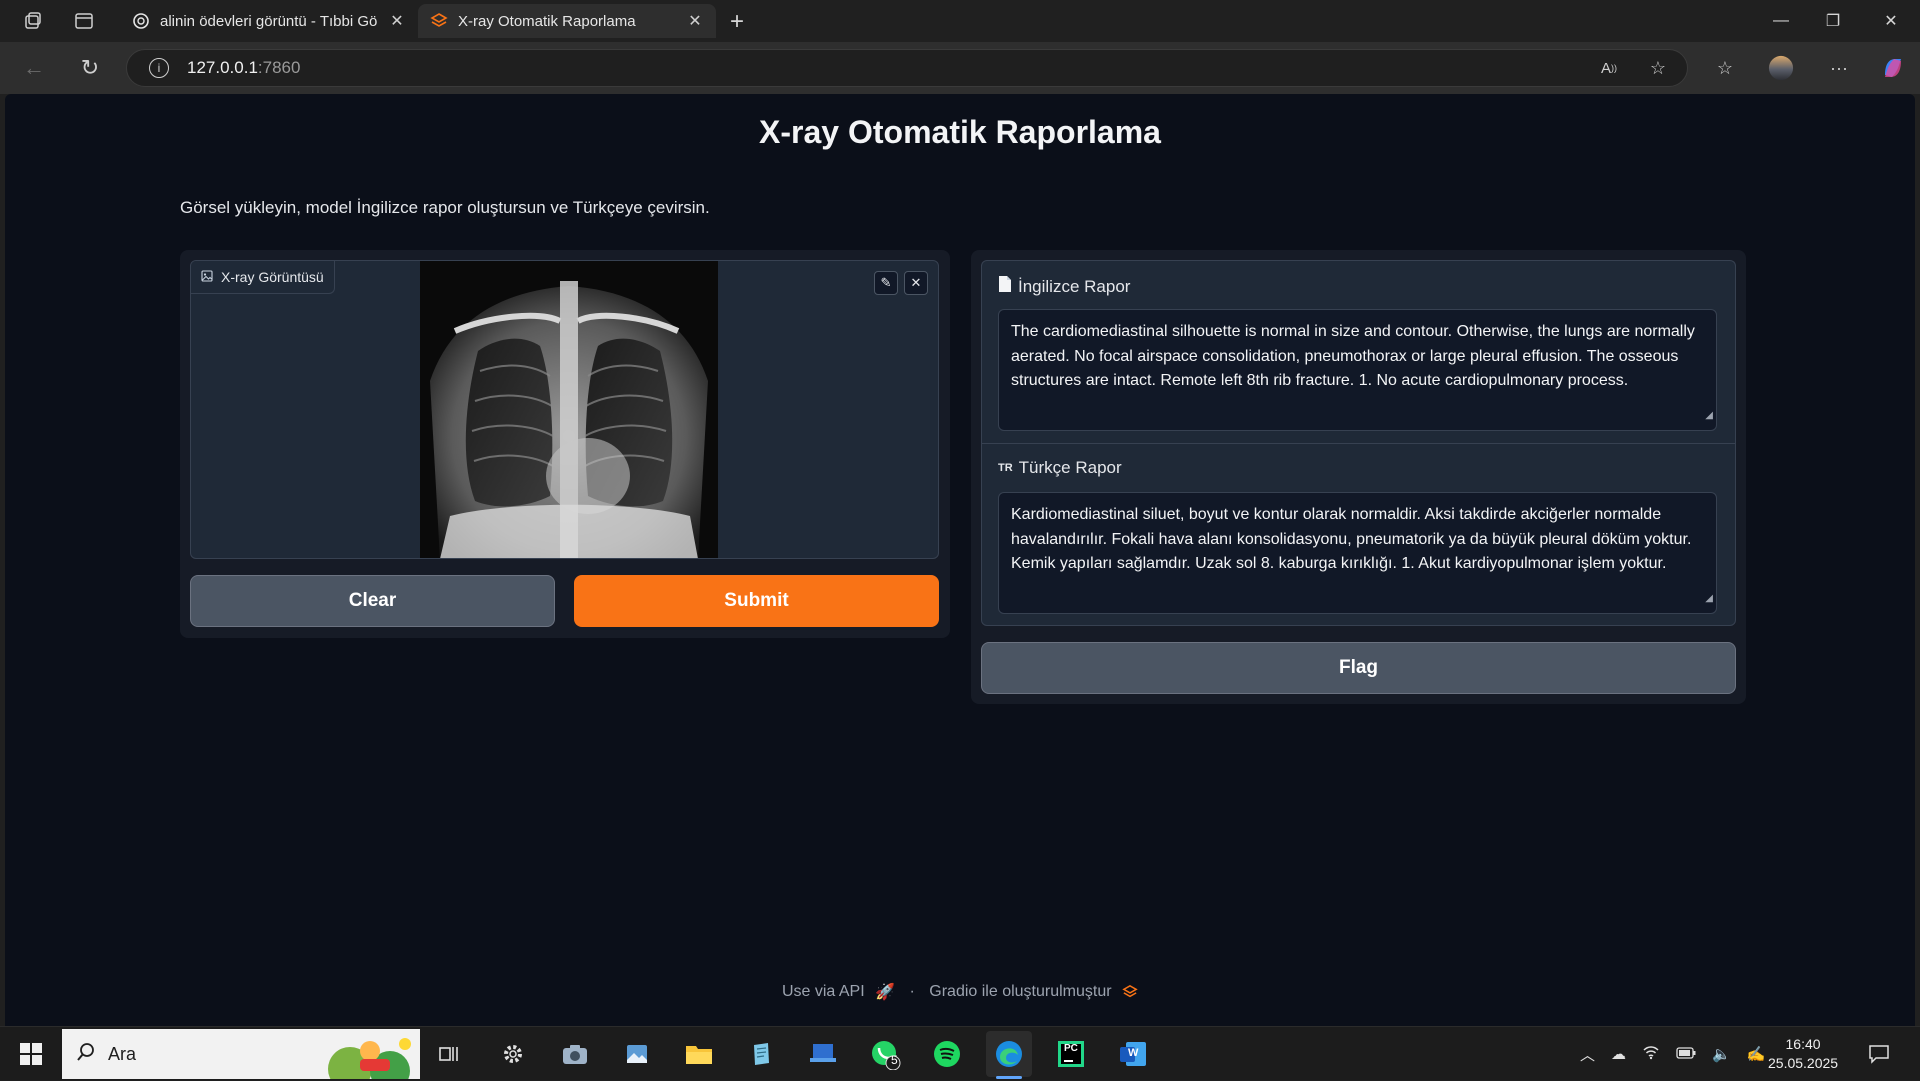 This screenshot has width=1920, height=1081. I want to click on taskbar-search-input: Ara, so click(241, 1054).